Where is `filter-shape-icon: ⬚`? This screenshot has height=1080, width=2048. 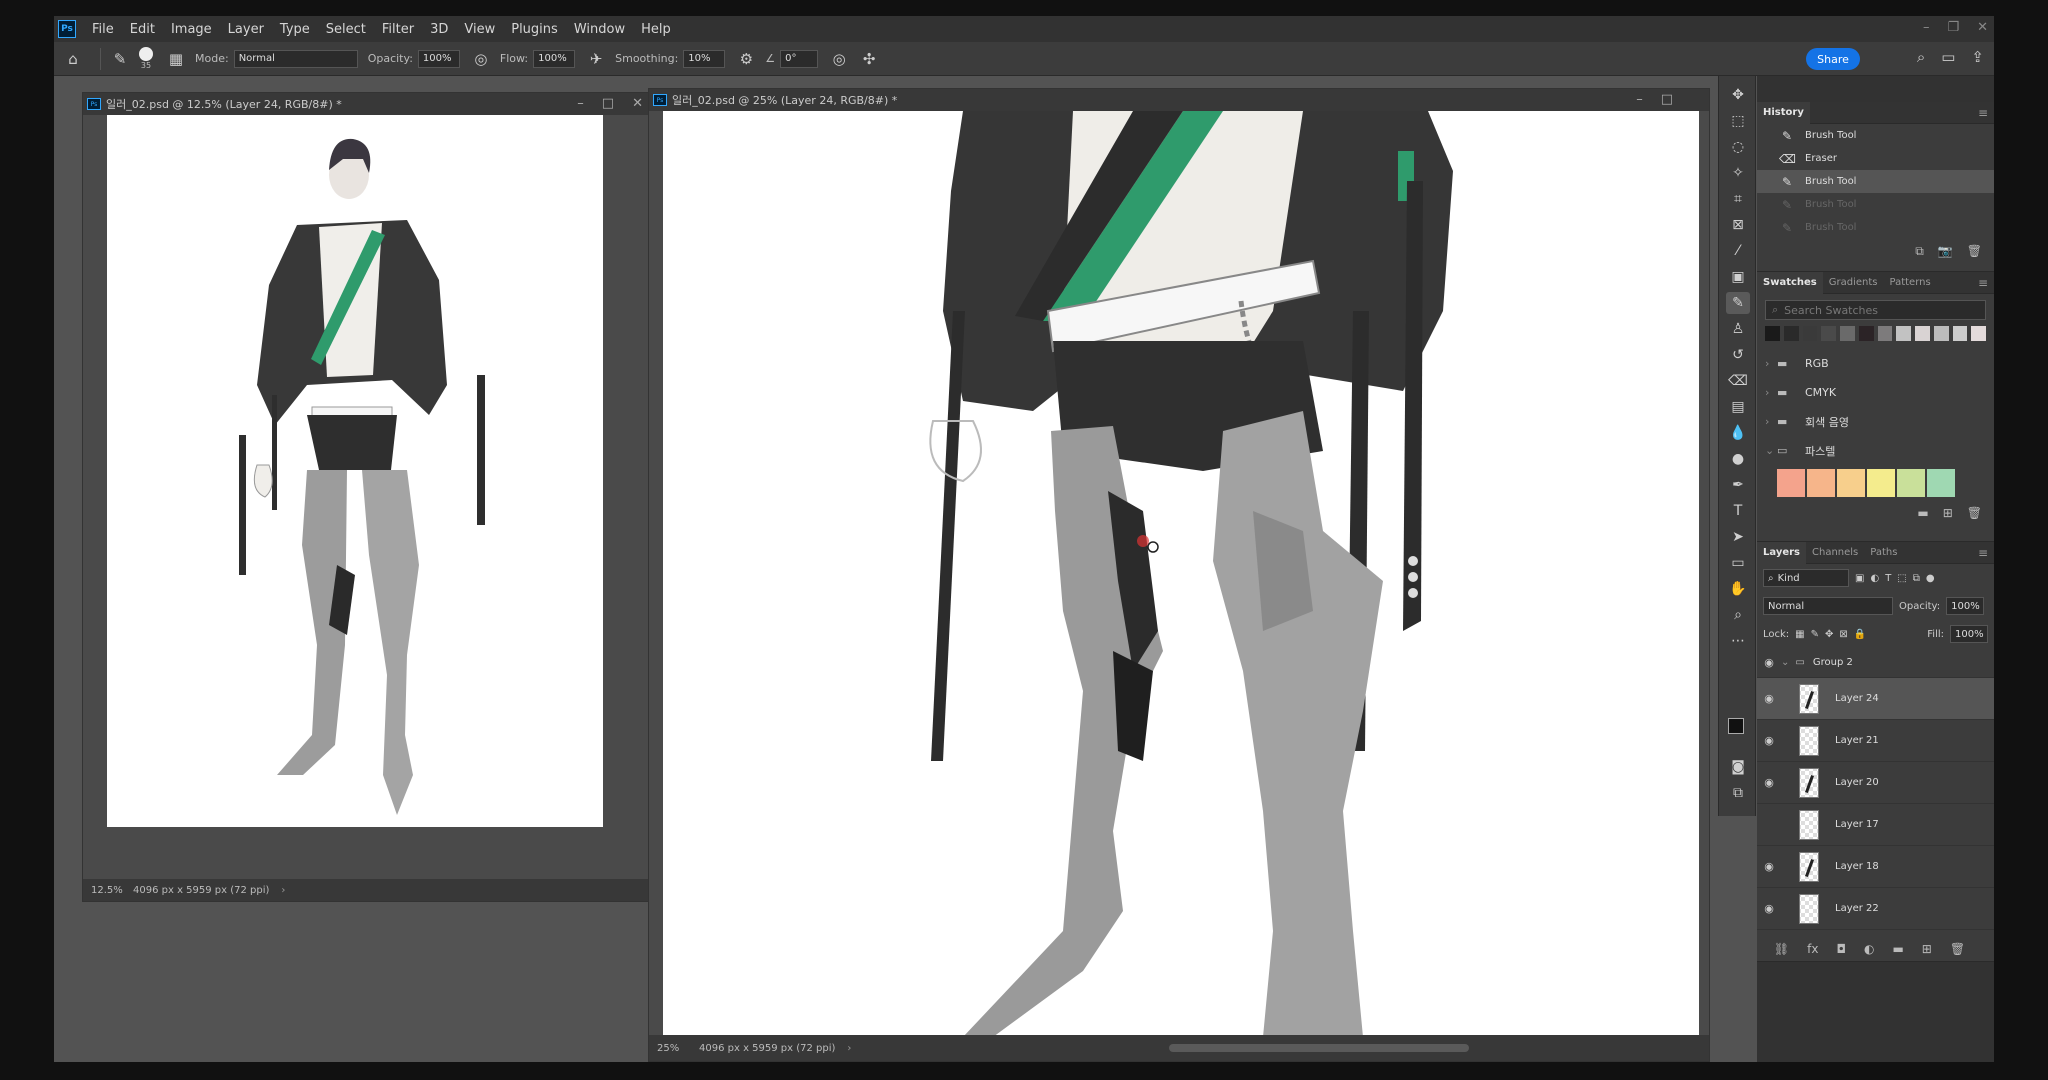
filter-shape-icon: ⬚ is located at coordinates (1901, 578).